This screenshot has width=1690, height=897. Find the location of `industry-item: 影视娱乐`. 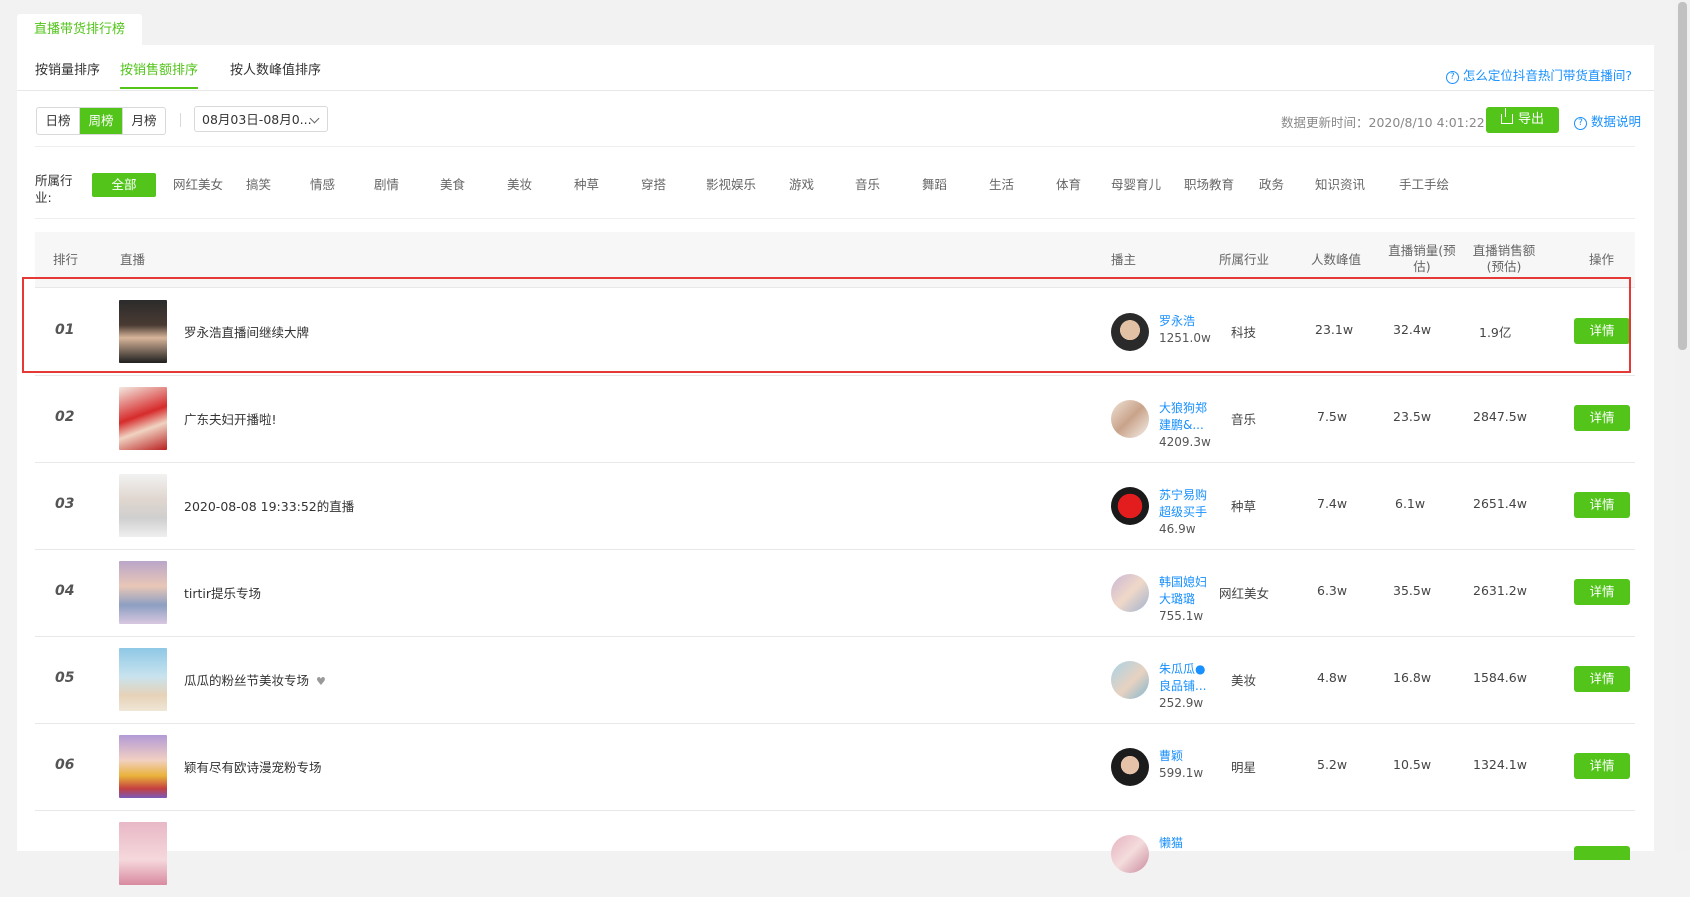

industry-item: 影视娱乐 is located at coordinates (731, 185).